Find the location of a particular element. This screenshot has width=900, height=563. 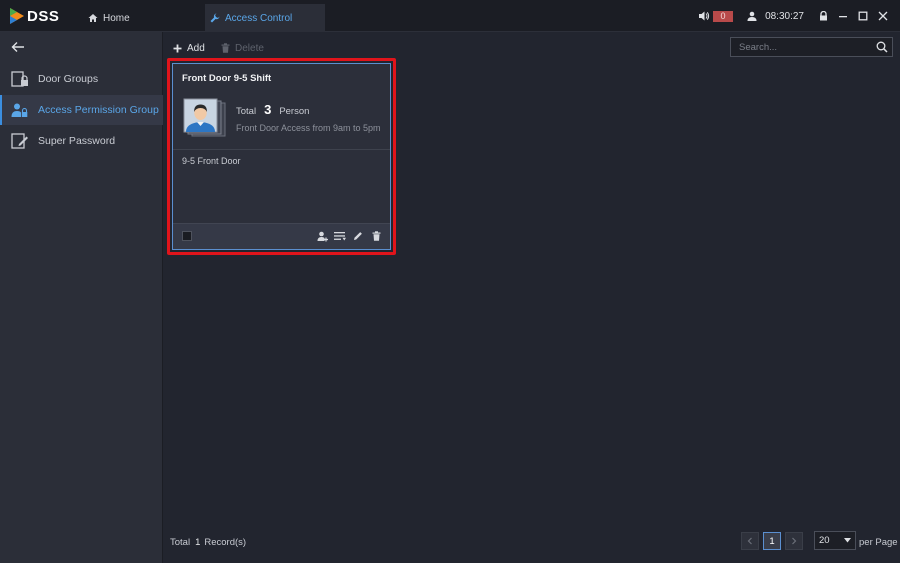

card-divider is located at coordinates (281, 149).